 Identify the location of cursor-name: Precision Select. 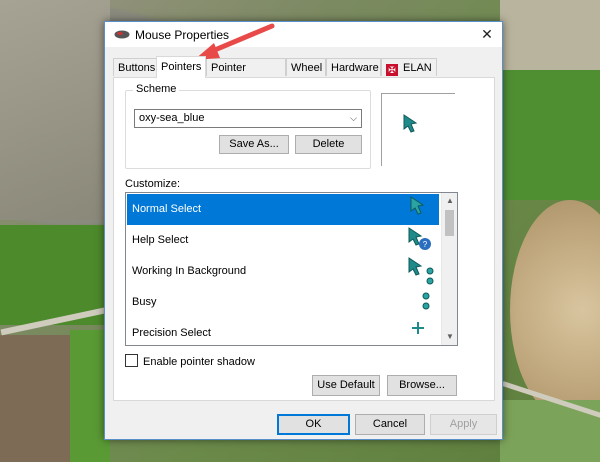
(171, 333).